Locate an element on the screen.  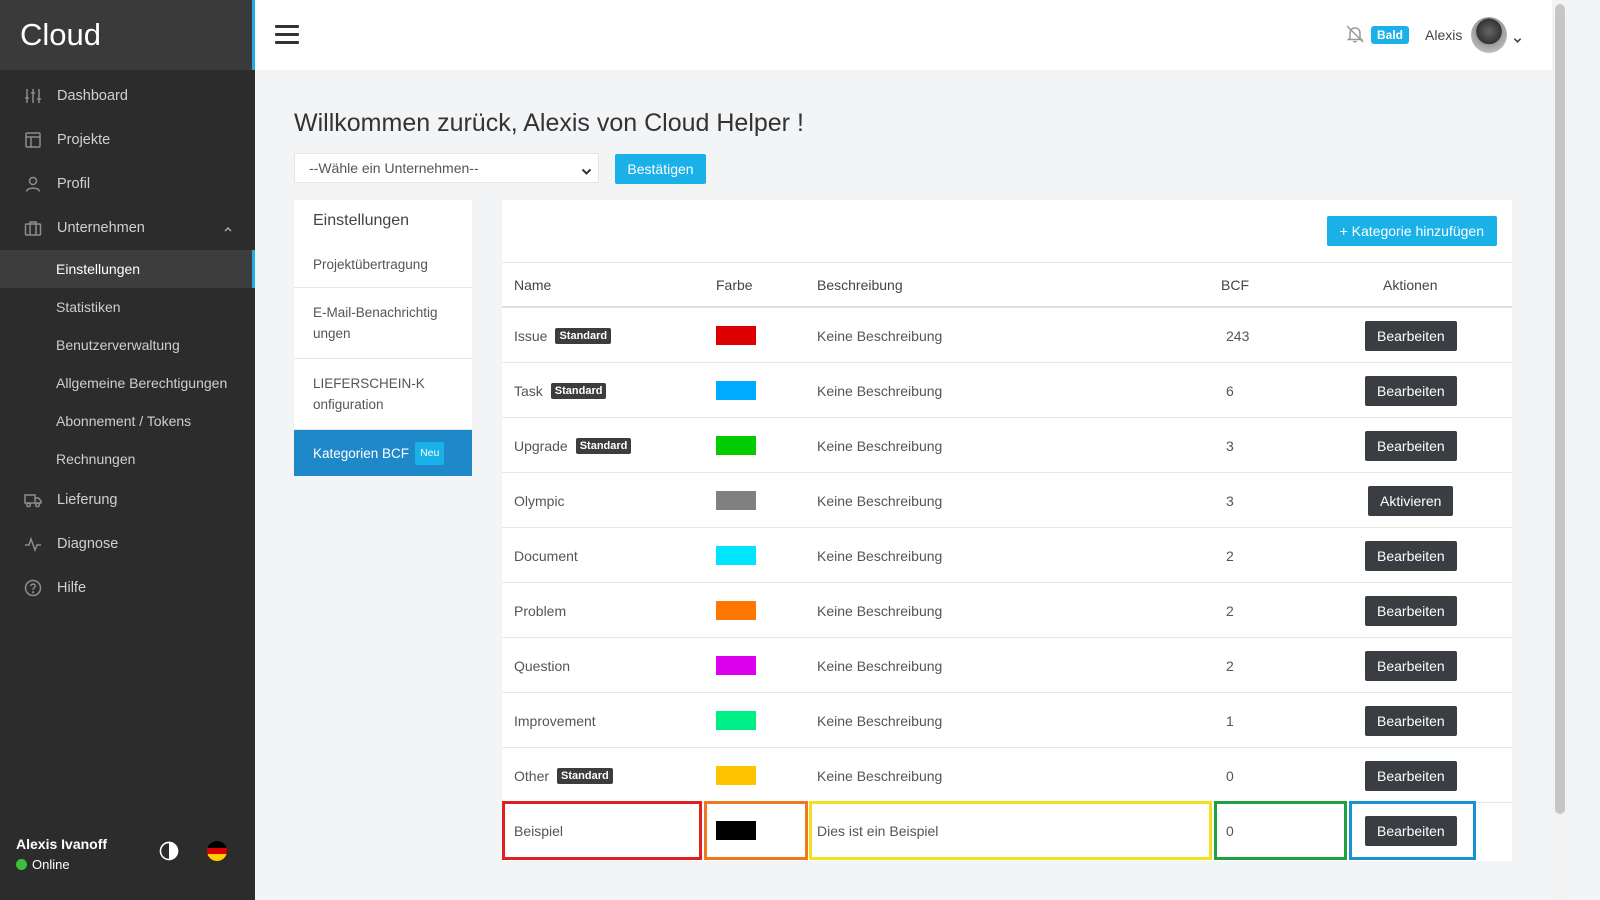
language-flag-de-icon is located at coordinates (217, 851).